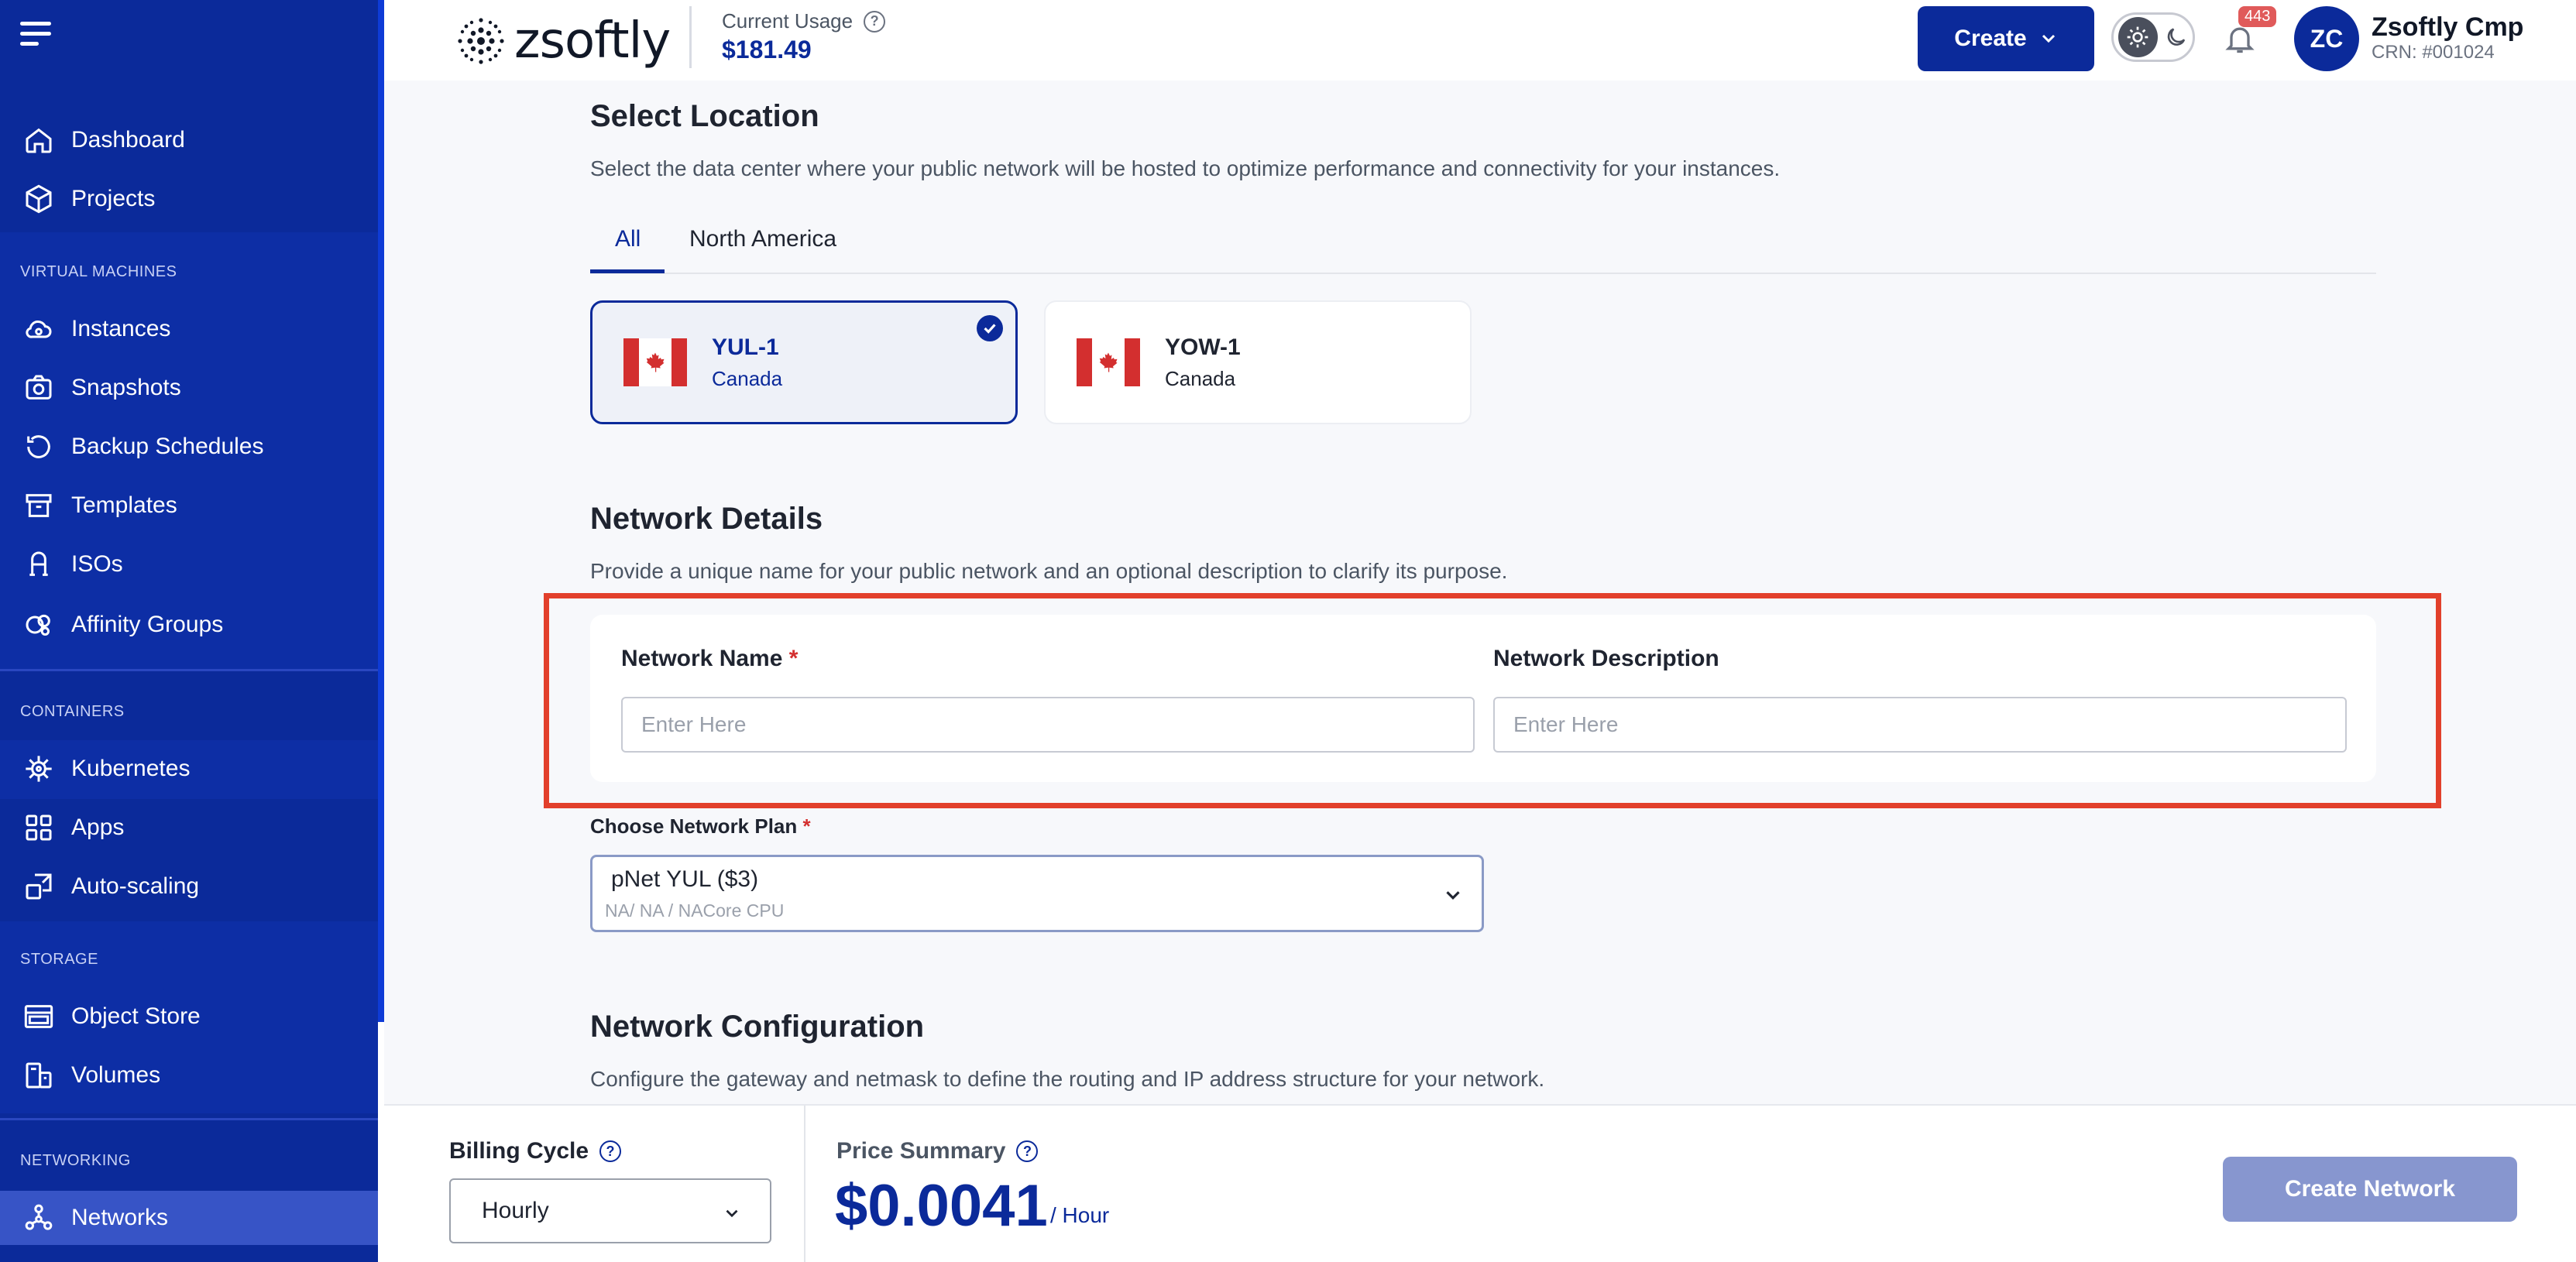  I want to click on price-summary-label: Price Summary ?, so click(938, 1151).